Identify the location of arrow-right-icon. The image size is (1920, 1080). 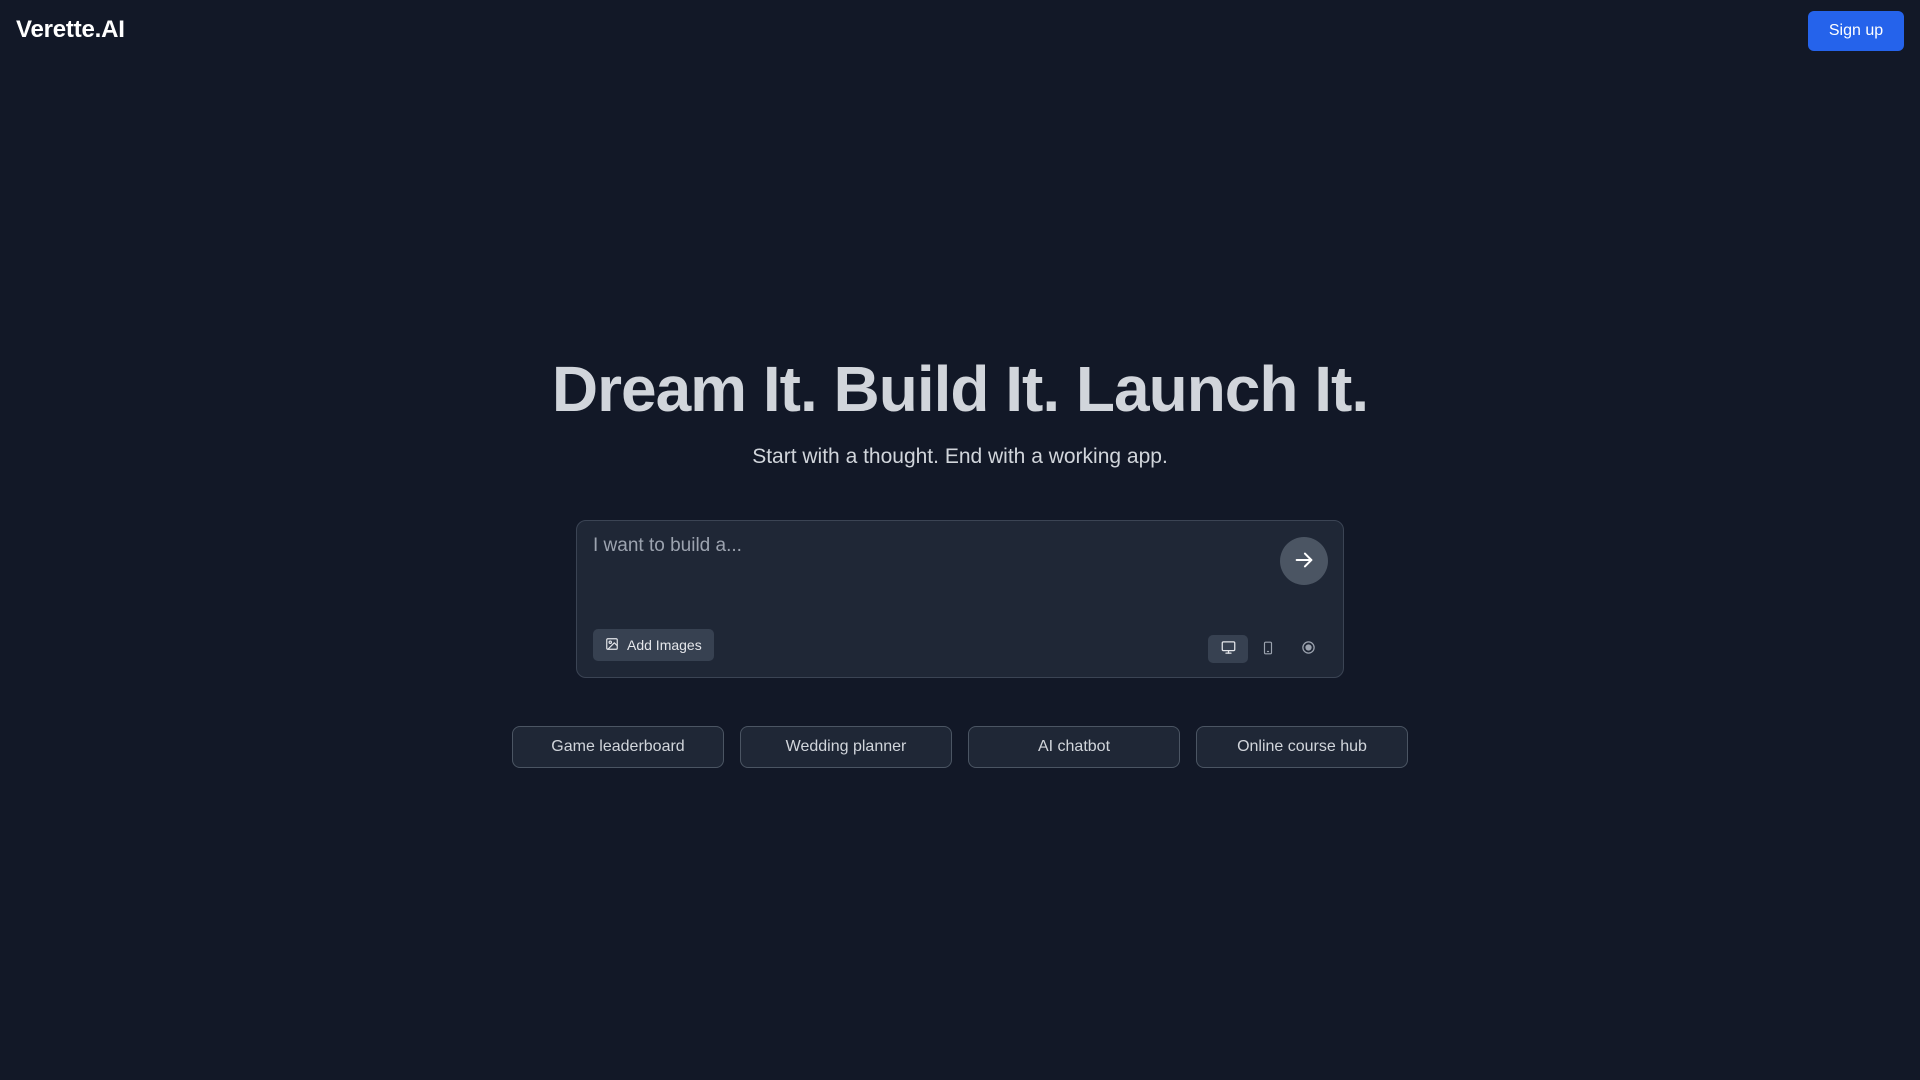
(1304, 561).